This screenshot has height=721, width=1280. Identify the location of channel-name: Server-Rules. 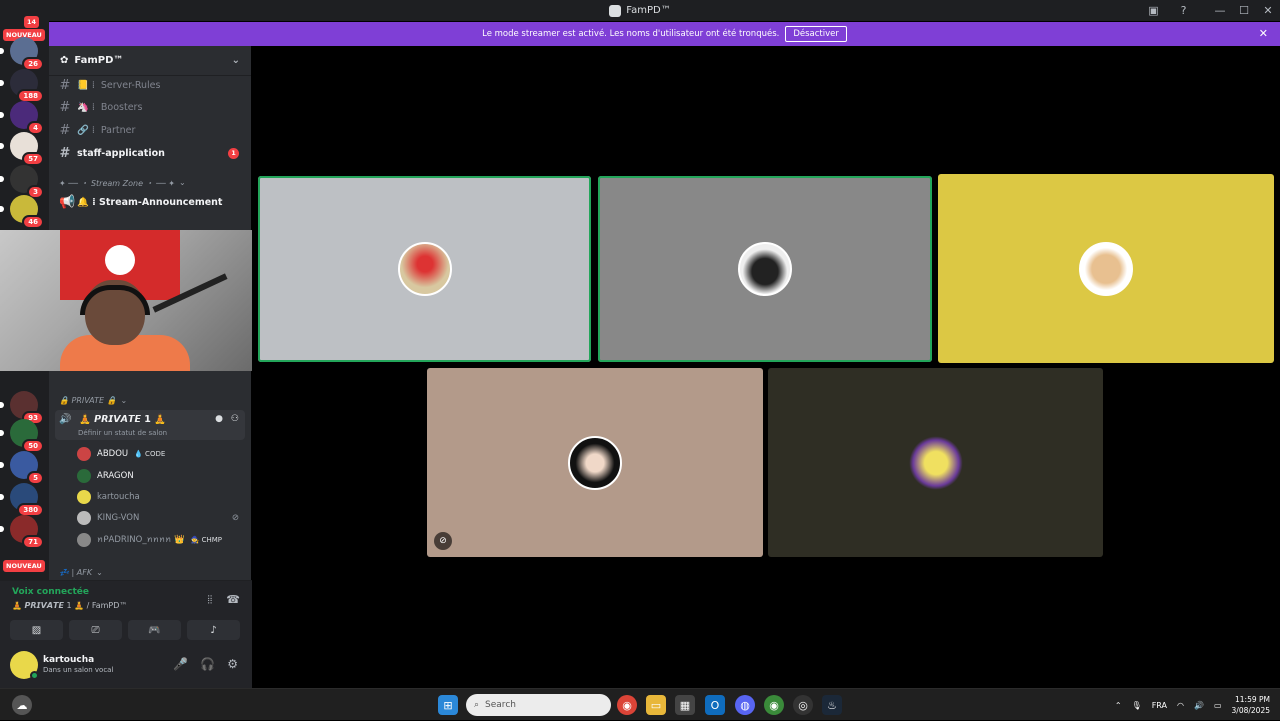
(130, 85).